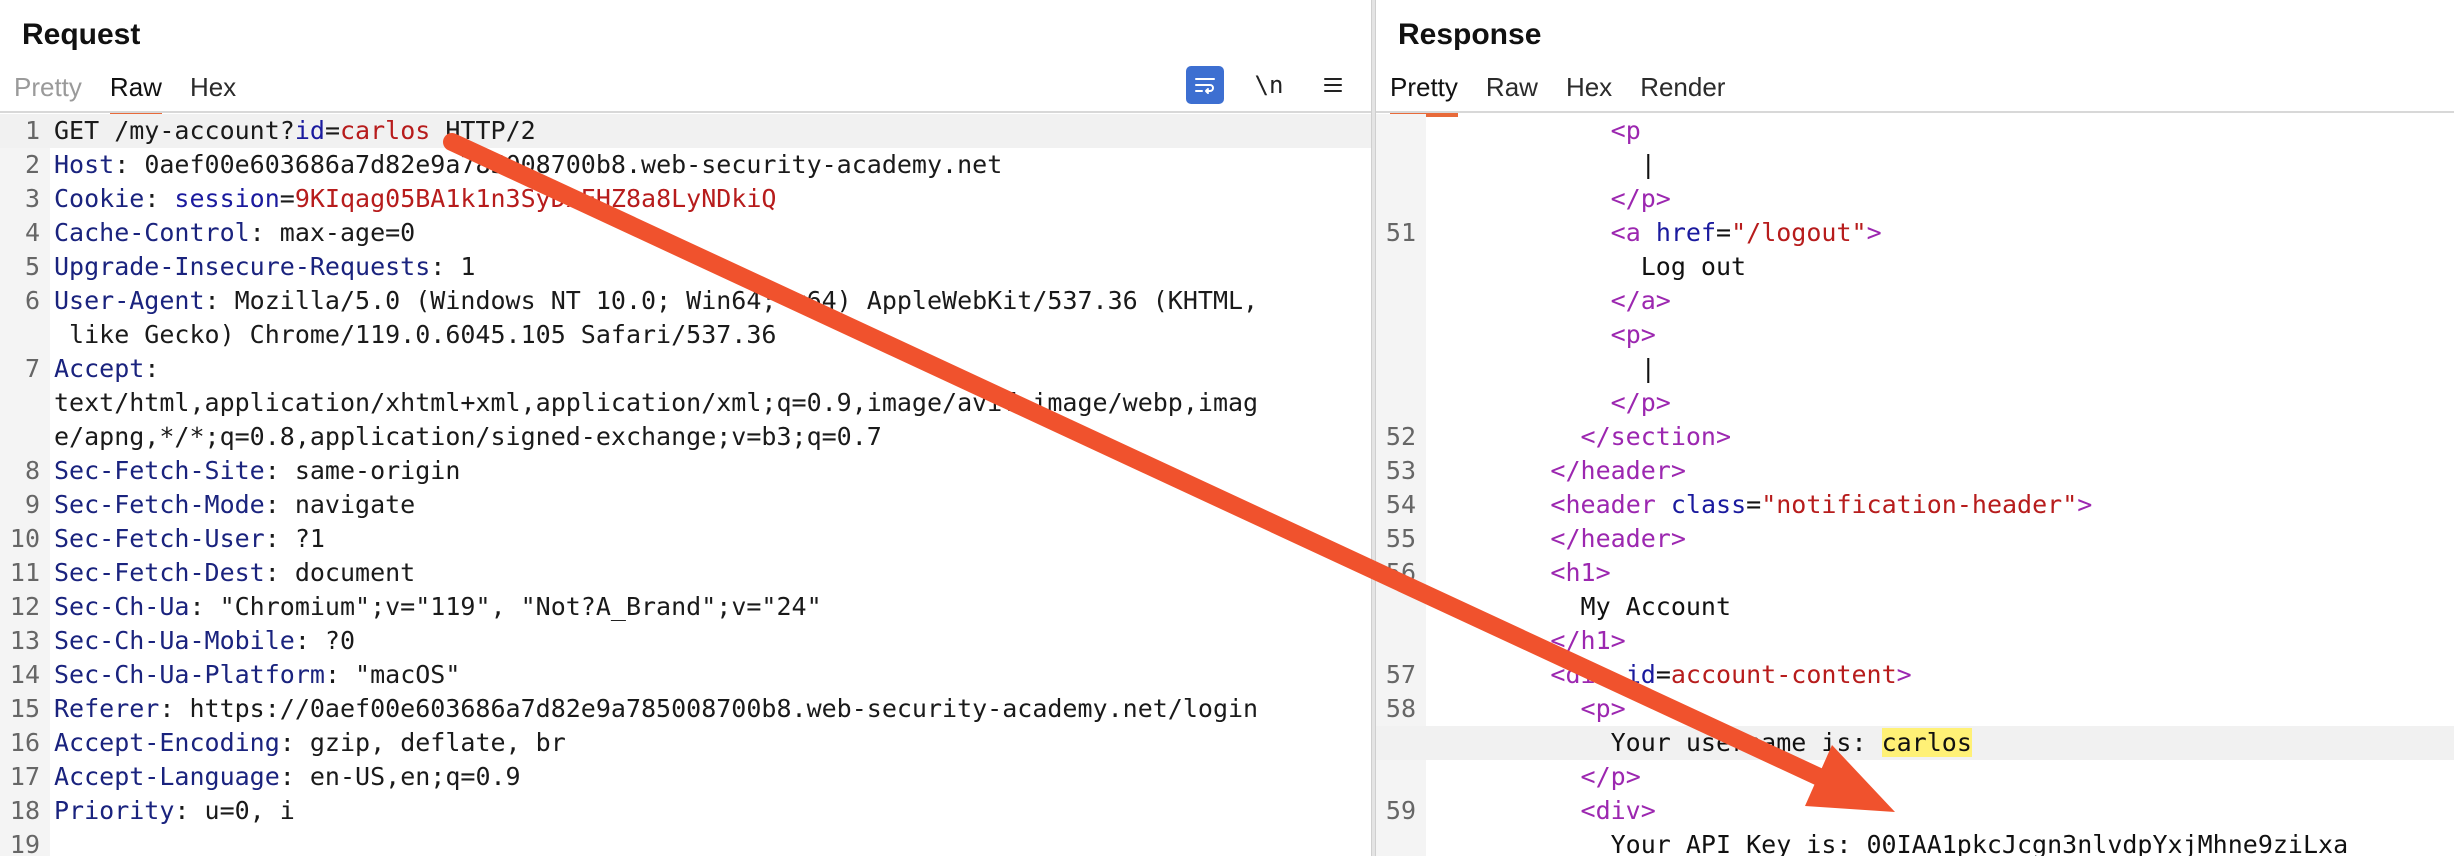 The height and width of the screenshot is (856, 2454). What do you see at coordinates (1783, 674) in the screenshot?
I see `attr-value: account-content` at bounding box center [1783, 674].